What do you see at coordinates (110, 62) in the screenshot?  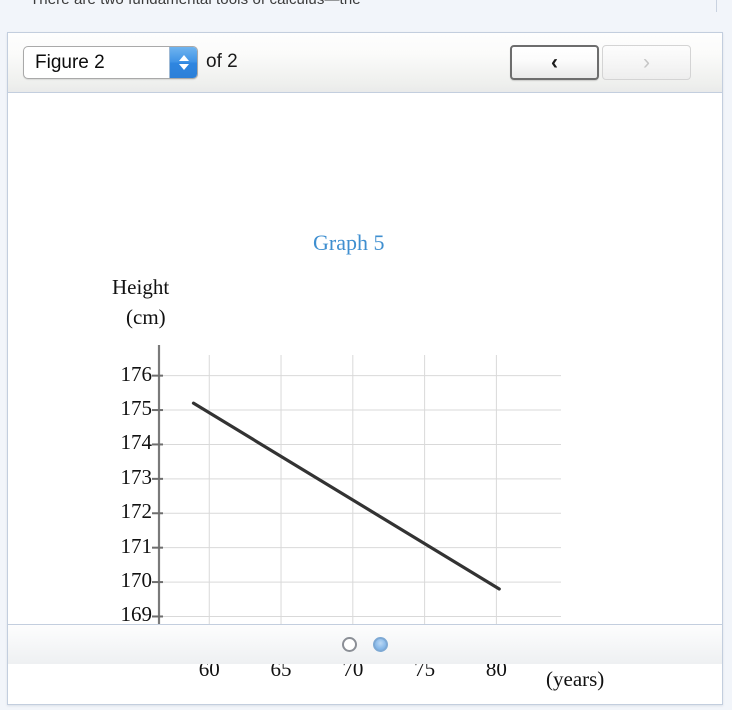 I see `figure-select: Figure 2` at bounding box center [110, 62].